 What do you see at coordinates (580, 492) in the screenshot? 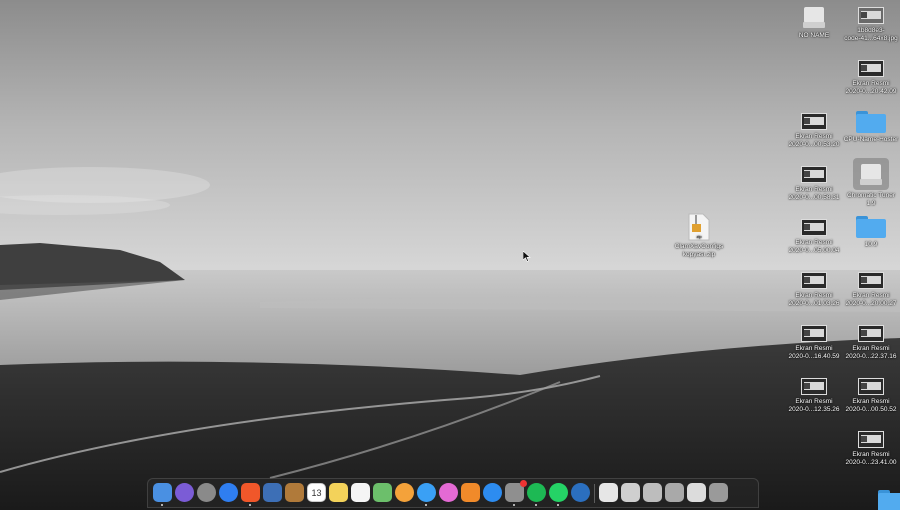
I see `edge-icon` at bounding box center [580, 492].